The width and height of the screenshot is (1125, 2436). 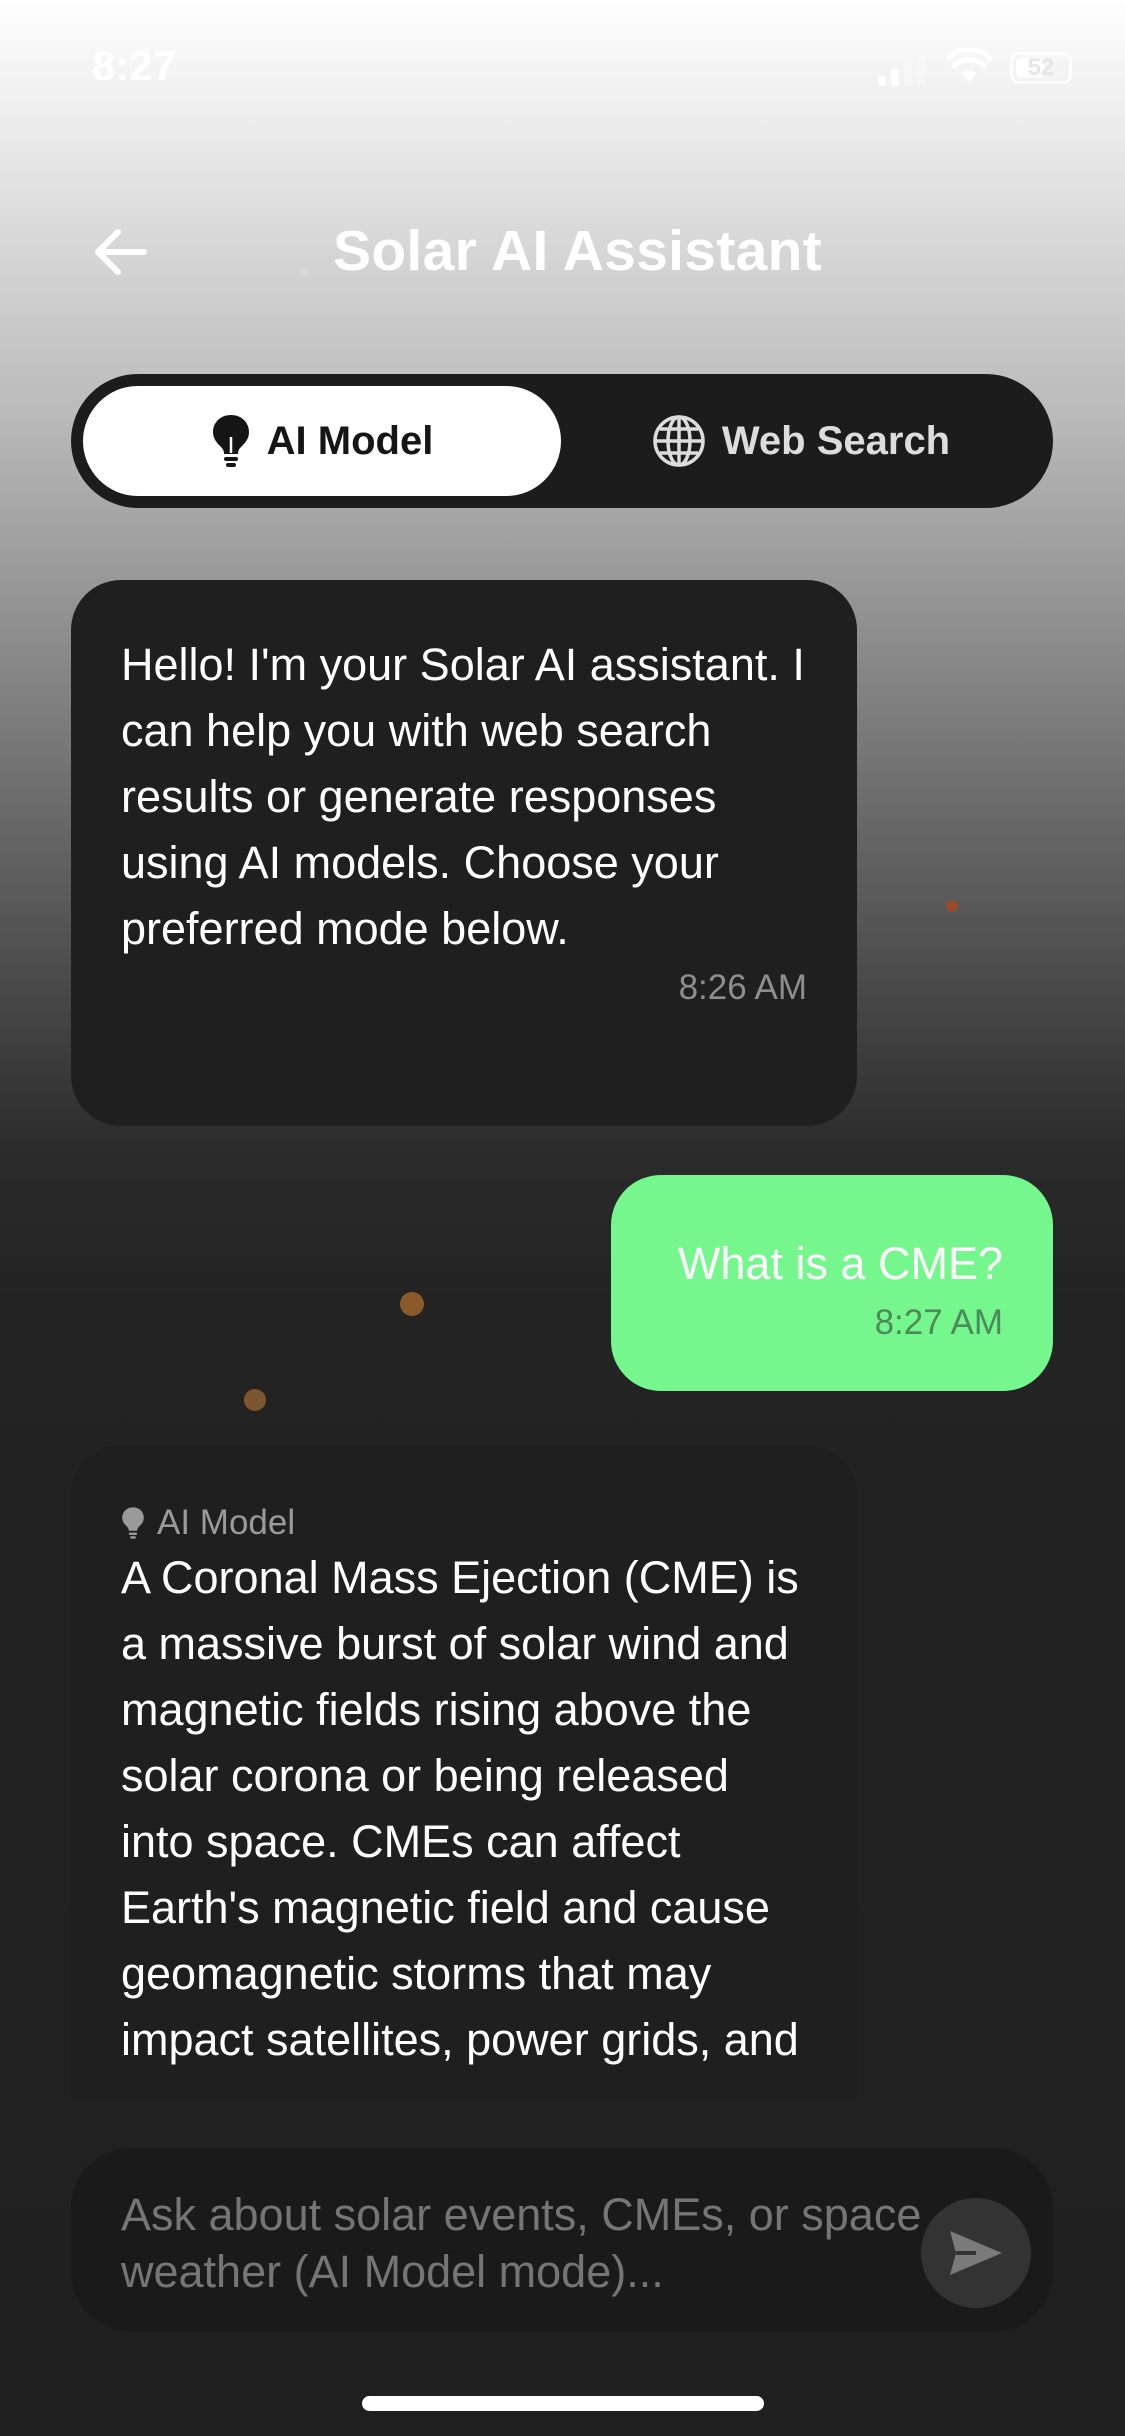 What do you see at coordinates (464, 1523) in the screenshot?
I see `message-source-tag: AI Model` at bounding box center [464, 1523].